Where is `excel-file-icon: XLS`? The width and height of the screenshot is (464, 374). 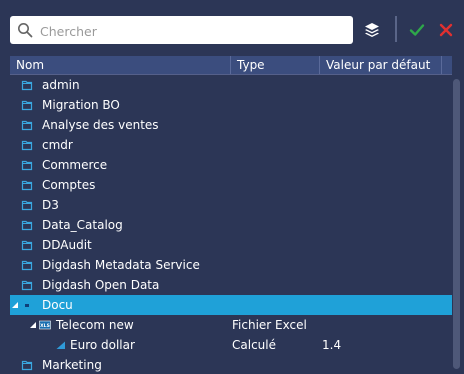
excel-file-icon: XLS is located at coordinates (45, 325).